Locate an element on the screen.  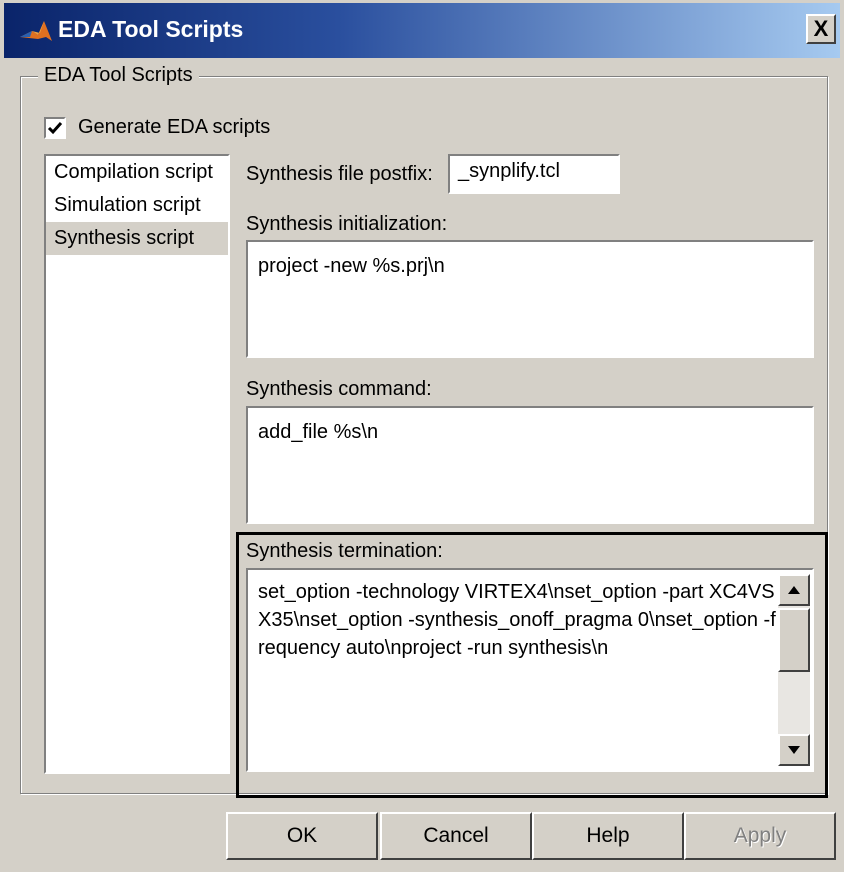
list-item-simulation-script: Simulation script is located at coordinates (137, 205).